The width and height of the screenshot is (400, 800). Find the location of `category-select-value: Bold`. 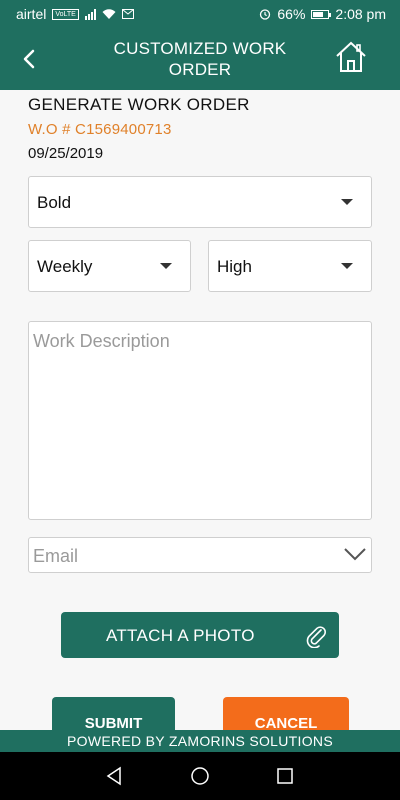

category-select-value: Bold is located at coordinates (54, 202).